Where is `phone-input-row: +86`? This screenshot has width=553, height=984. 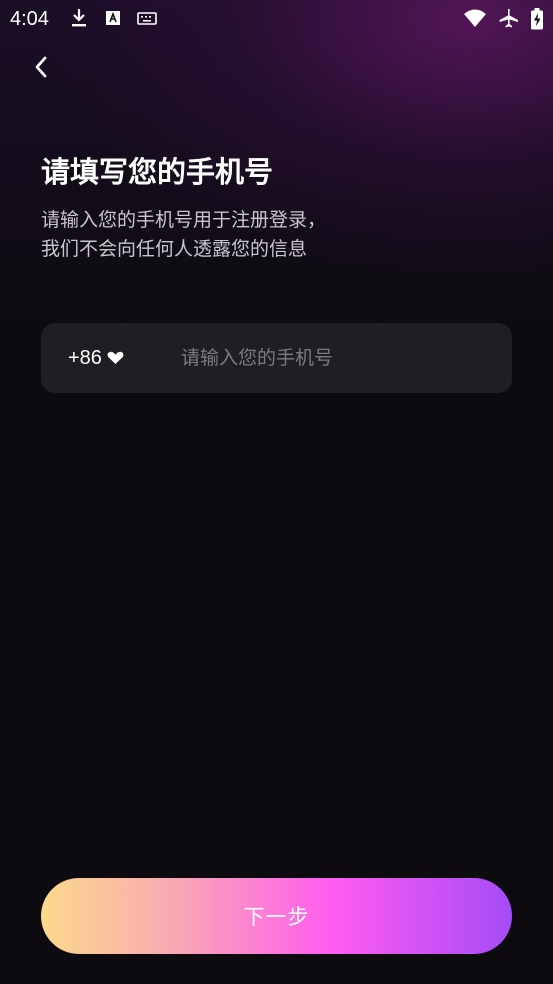 phone-input-row: +86 is located at coordinates (276, 358).